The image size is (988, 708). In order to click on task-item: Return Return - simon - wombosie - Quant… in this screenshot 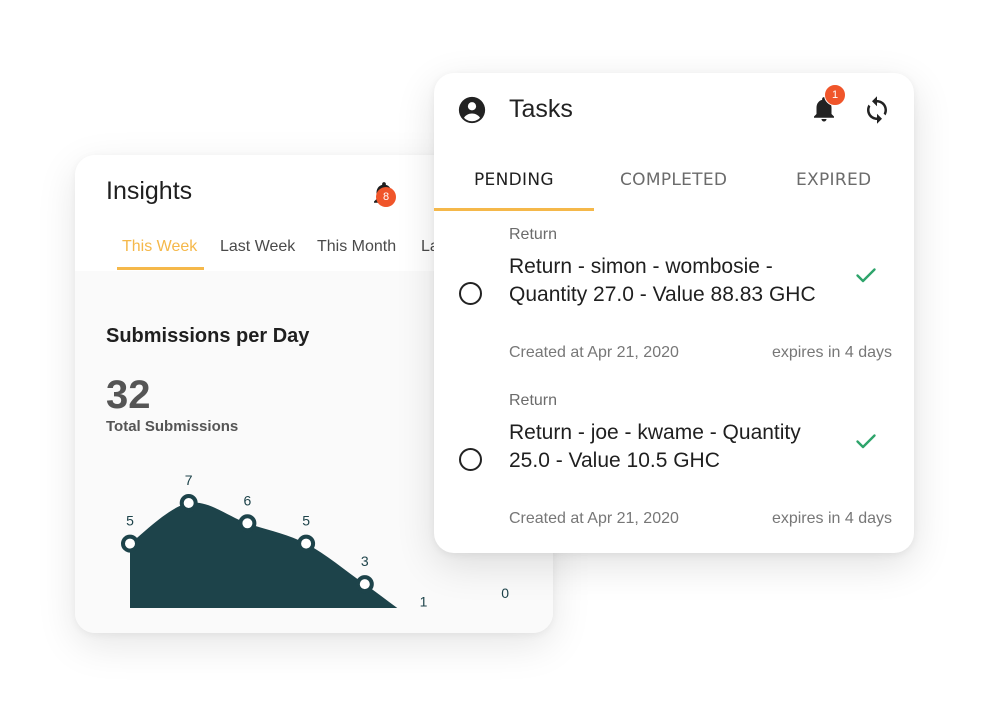, I will do `click(674, 298)`.